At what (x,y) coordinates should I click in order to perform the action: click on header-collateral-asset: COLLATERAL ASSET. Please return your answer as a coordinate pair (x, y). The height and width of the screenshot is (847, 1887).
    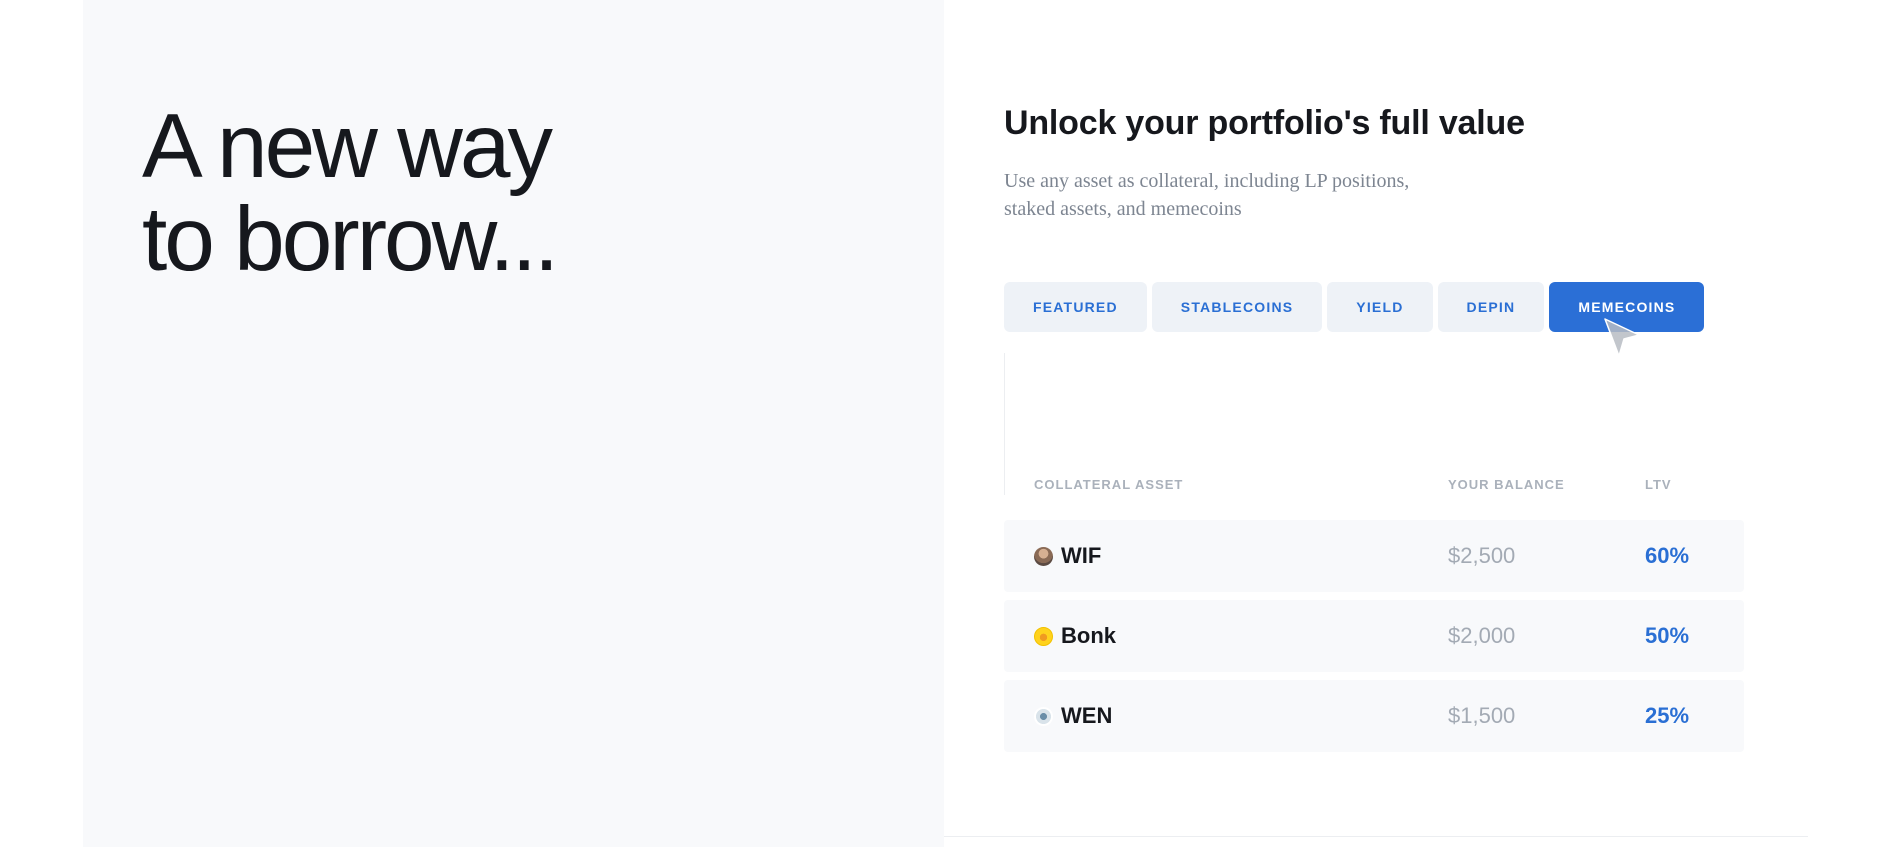
    Looking at the image, I should click on (1109, 484).